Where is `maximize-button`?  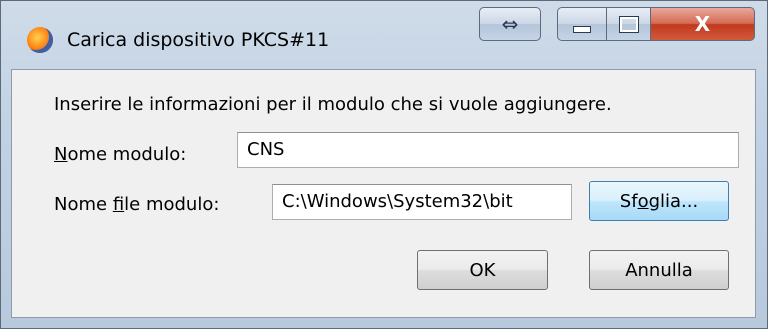 maximize-button is located at coordinates (629, 24).